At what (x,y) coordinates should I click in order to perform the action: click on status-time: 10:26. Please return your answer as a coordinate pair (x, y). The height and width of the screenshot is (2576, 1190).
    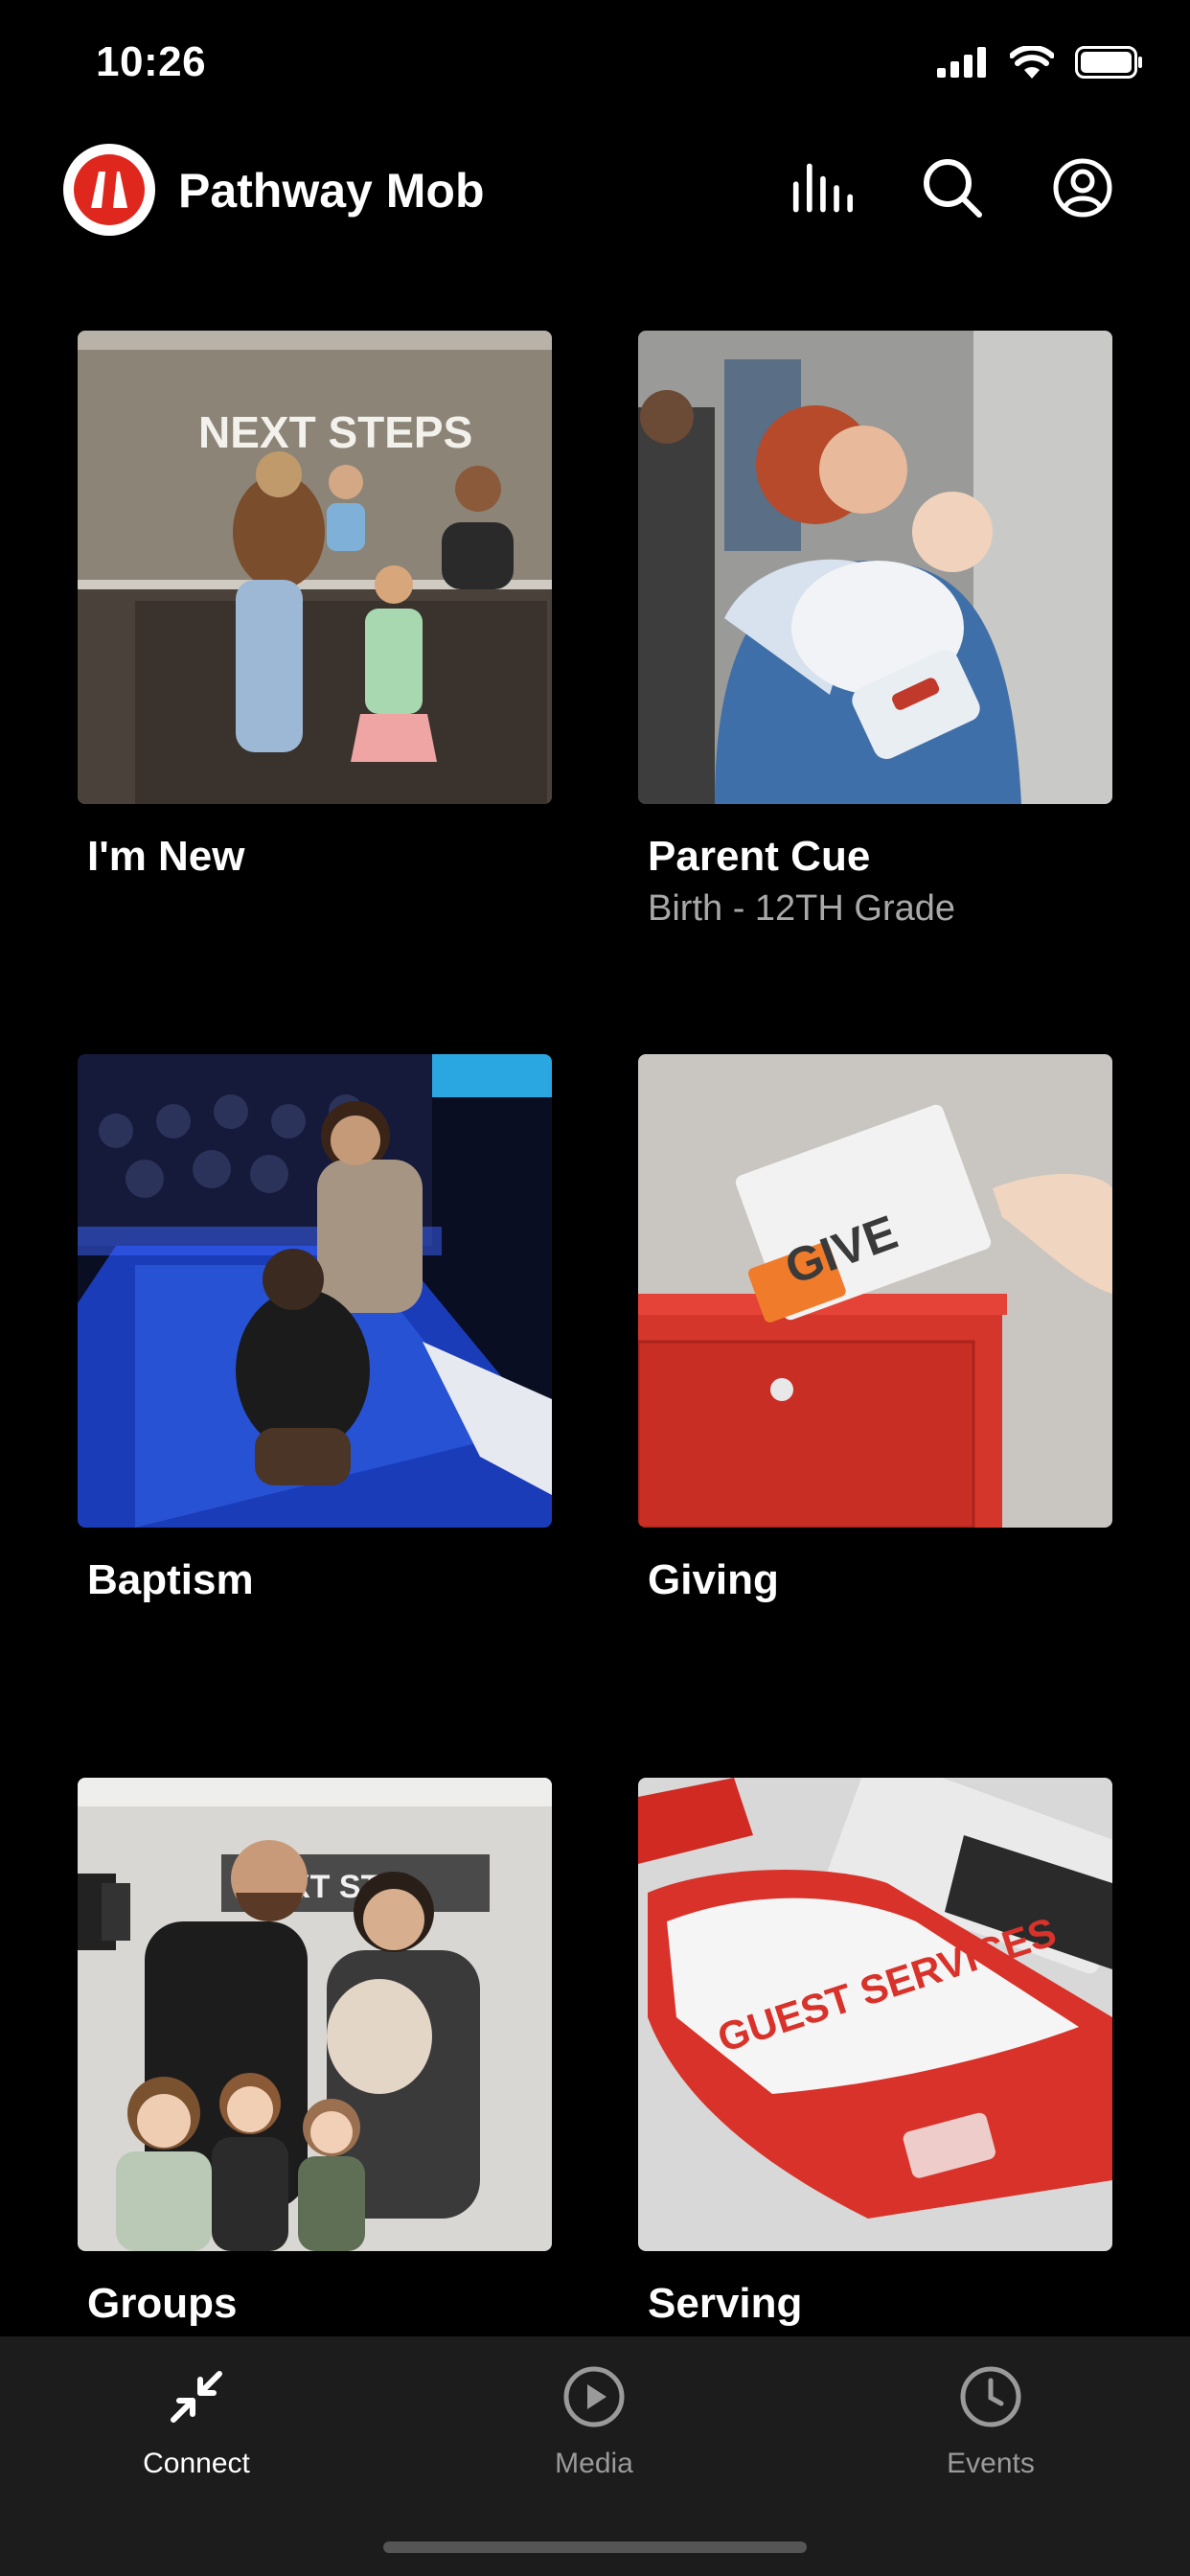
    Looking at the image, I should click on (151, 62).